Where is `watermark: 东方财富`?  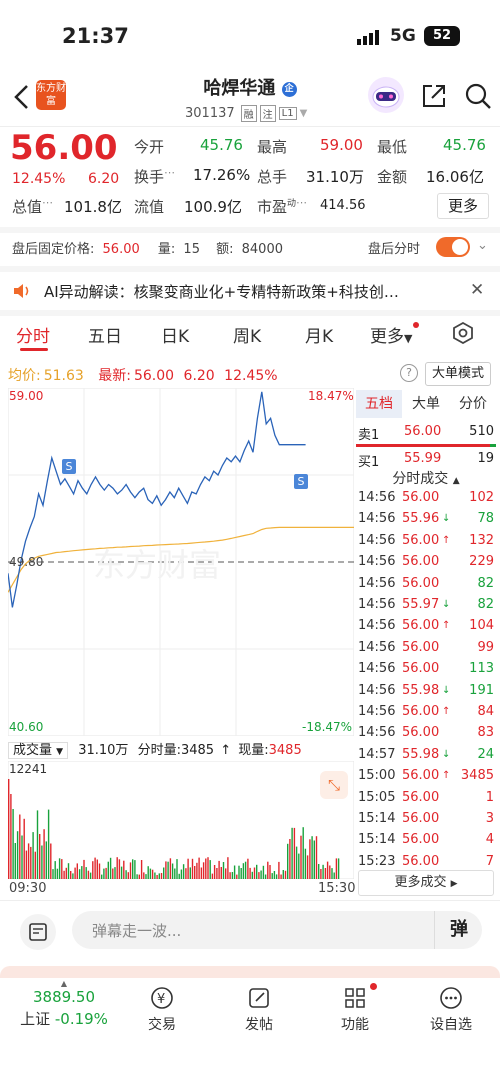
watermark: 东方财富 is located at coordinates (157, 565).